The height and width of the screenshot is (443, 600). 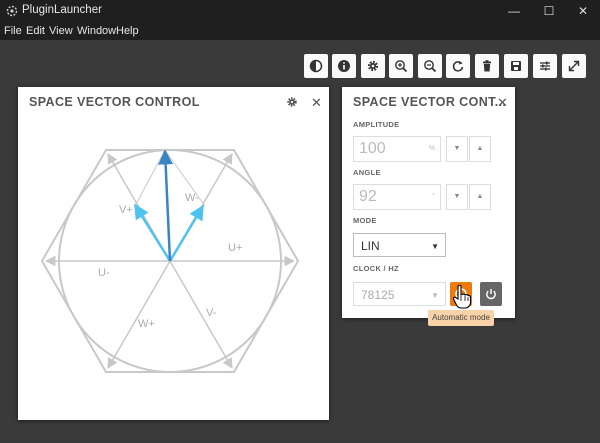 What do you see at coordinates (61, 31) in the screenshot?
I see `menu-view: View` at bounding box center [61, 31].